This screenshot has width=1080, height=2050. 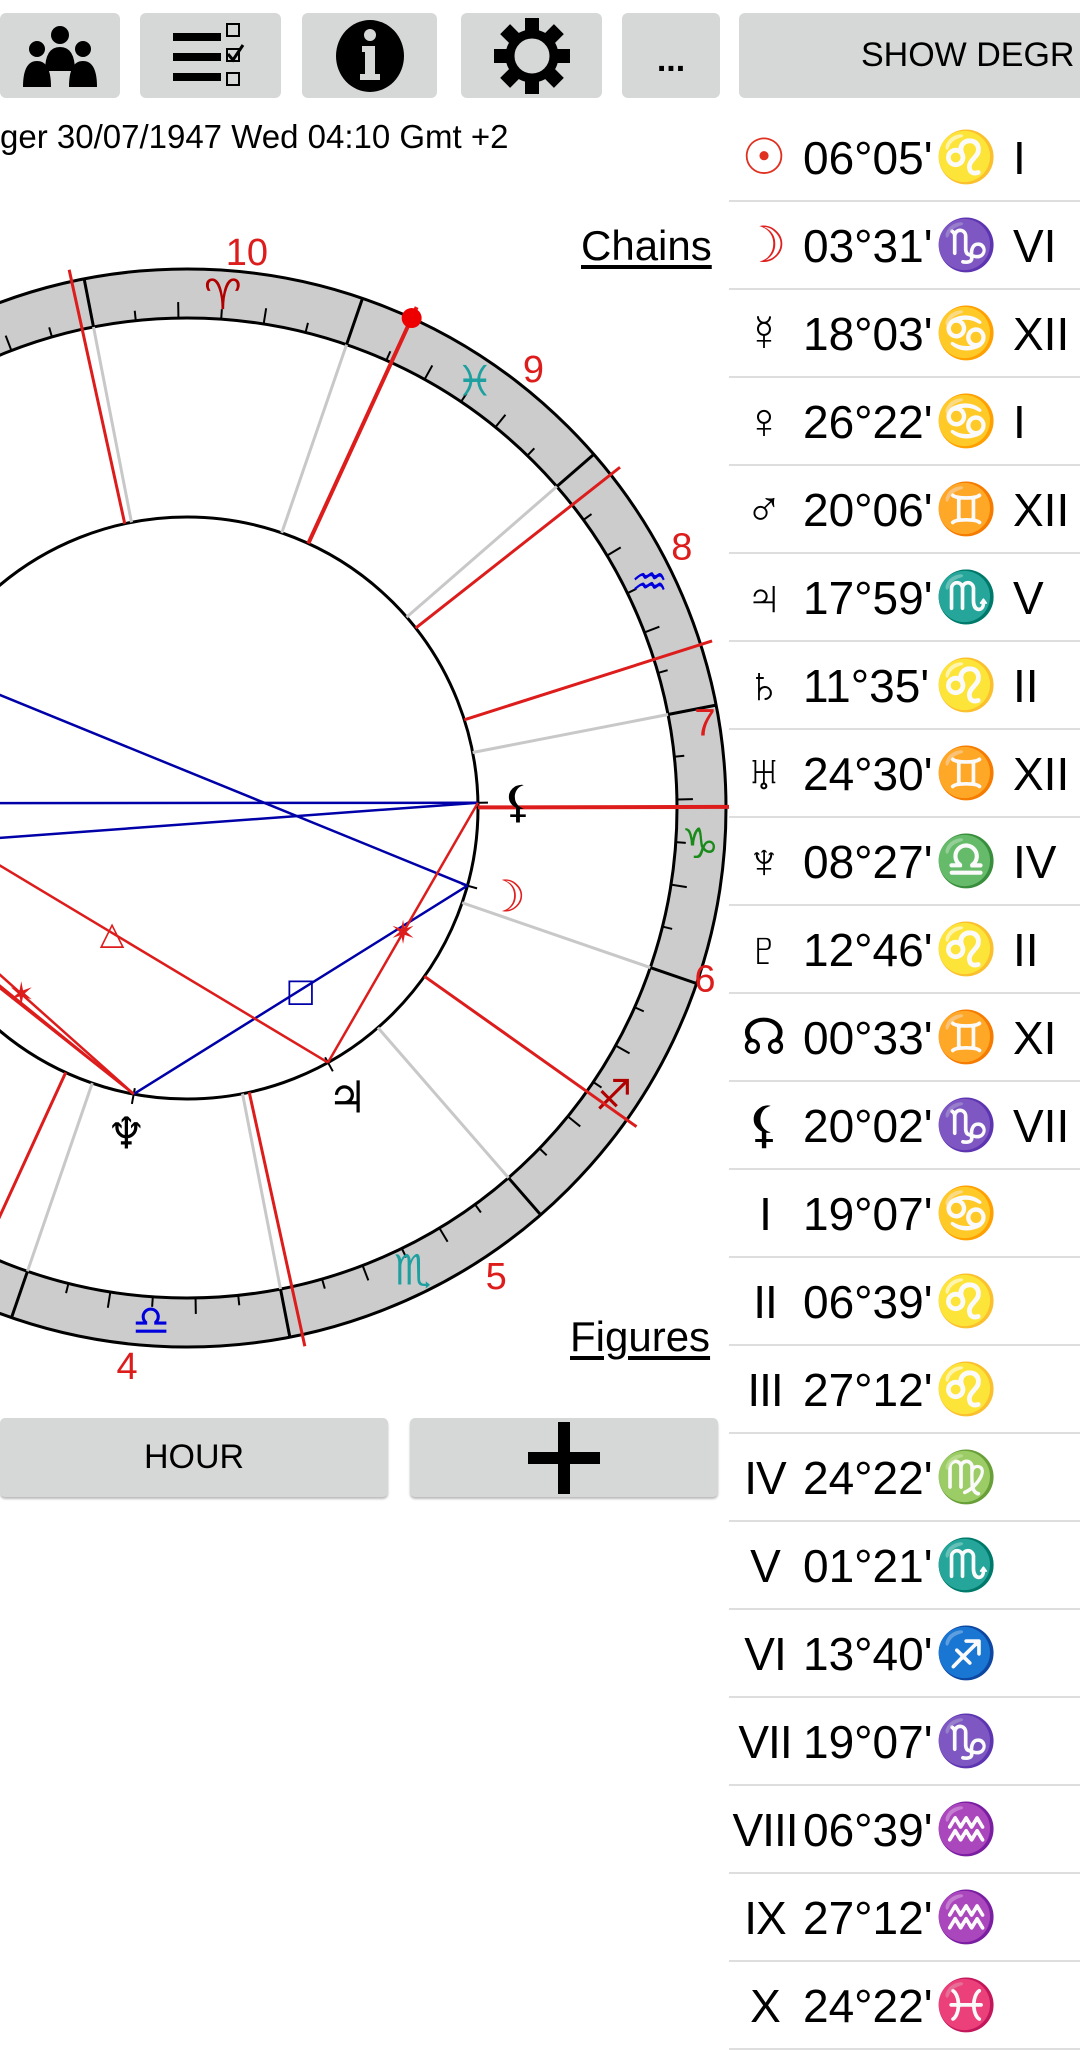 I want to click on house-number-label: 9, so click(x=533, y=370).